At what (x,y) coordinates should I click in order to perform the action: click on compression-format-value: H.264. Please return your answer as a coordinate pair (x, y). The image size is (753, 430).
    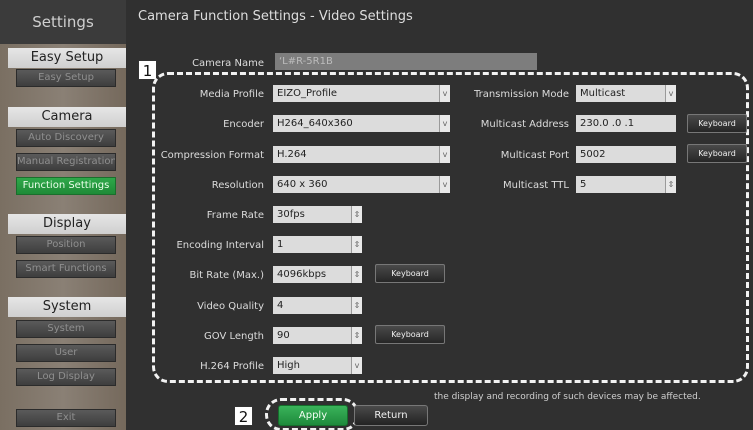
    Looking at the image, I should click on (292, 154).